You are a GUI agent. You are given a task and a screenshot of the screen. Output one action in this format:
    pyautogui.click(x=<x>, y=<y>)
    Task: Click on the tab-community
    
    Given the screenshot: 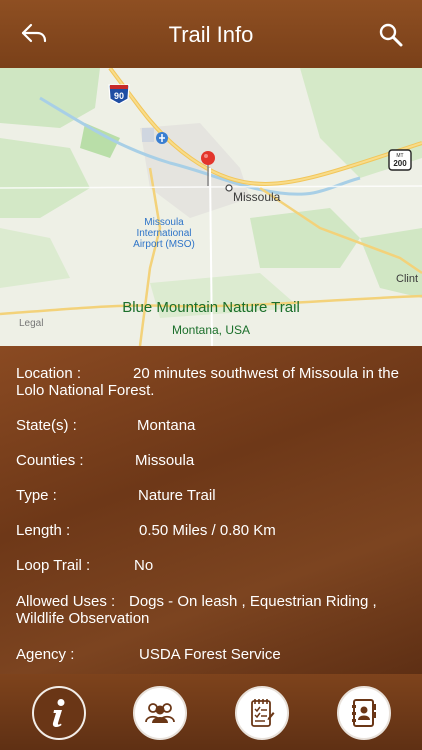 What is the action you would take?
    pyautogui.click(x=160, y=713)
    